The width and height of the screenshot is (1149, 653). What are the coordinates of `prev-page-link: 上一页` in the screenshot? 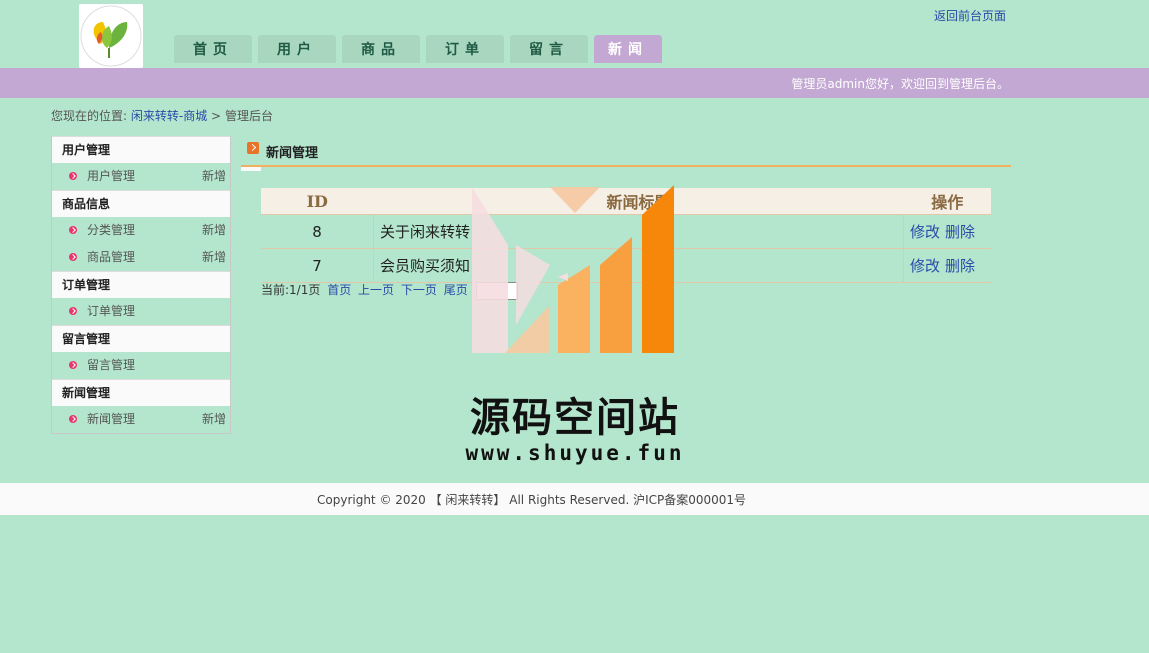 It's located at (376, 290).